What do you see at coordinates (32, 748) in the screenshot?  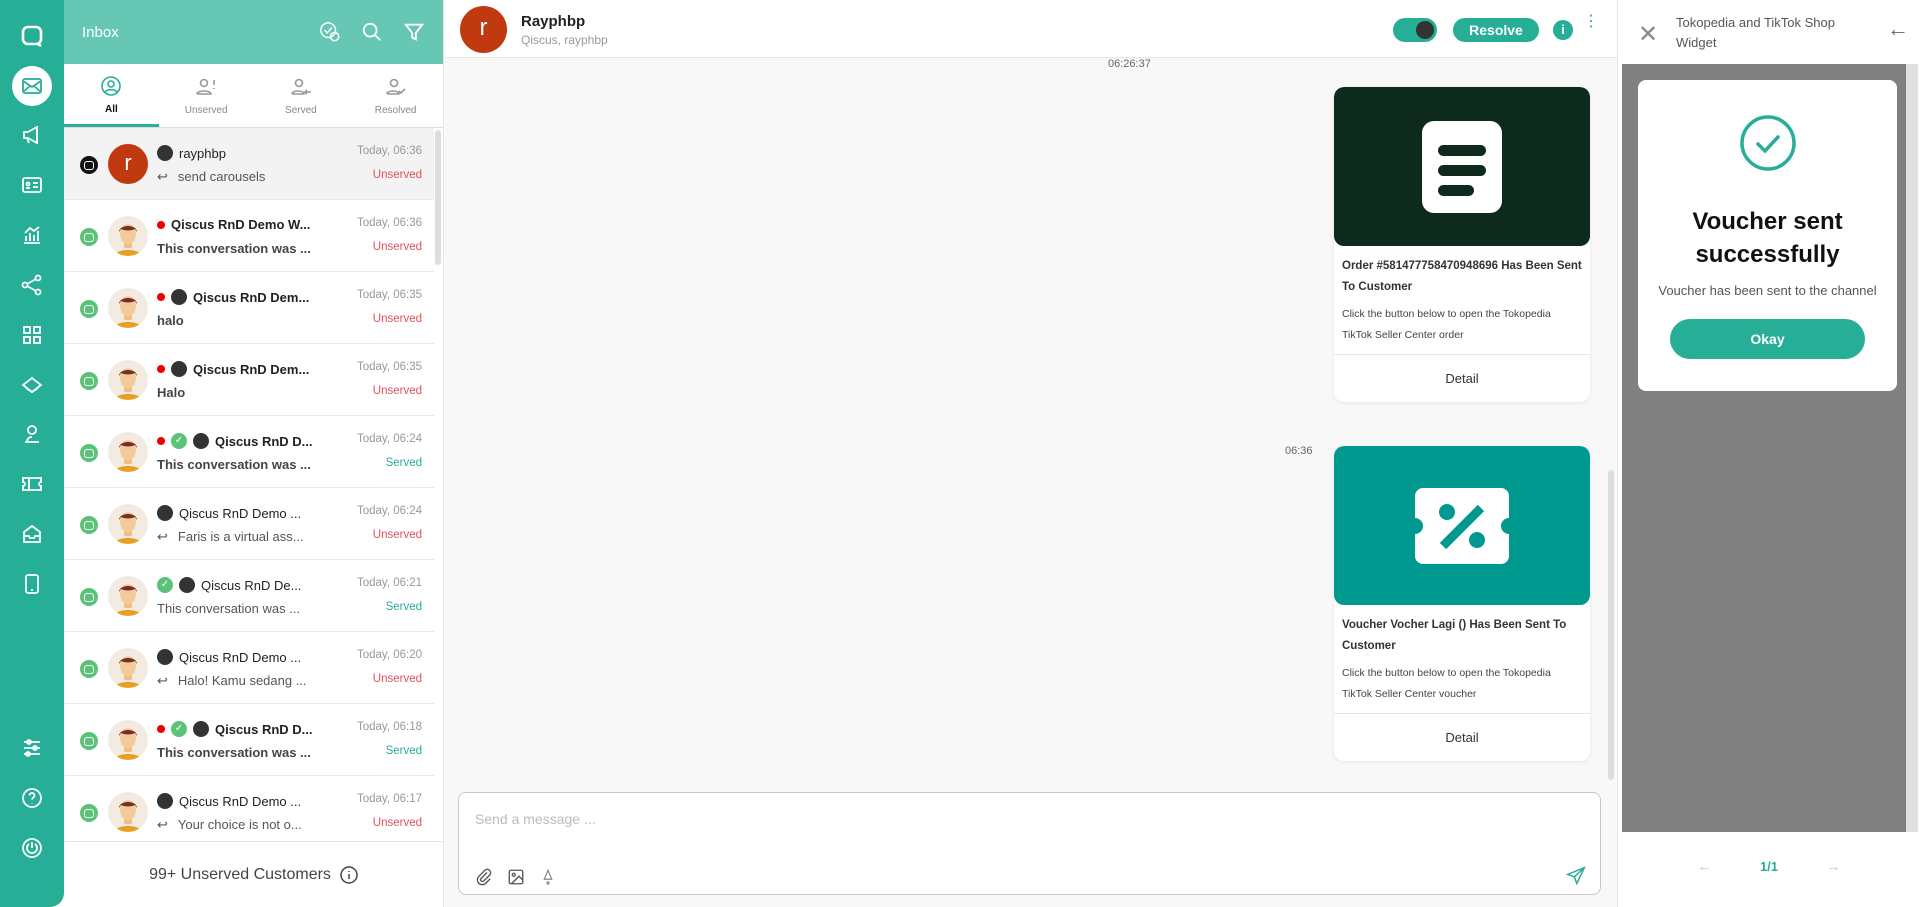 I see `settings-sliders-icon` at bounding box center [32, 748].